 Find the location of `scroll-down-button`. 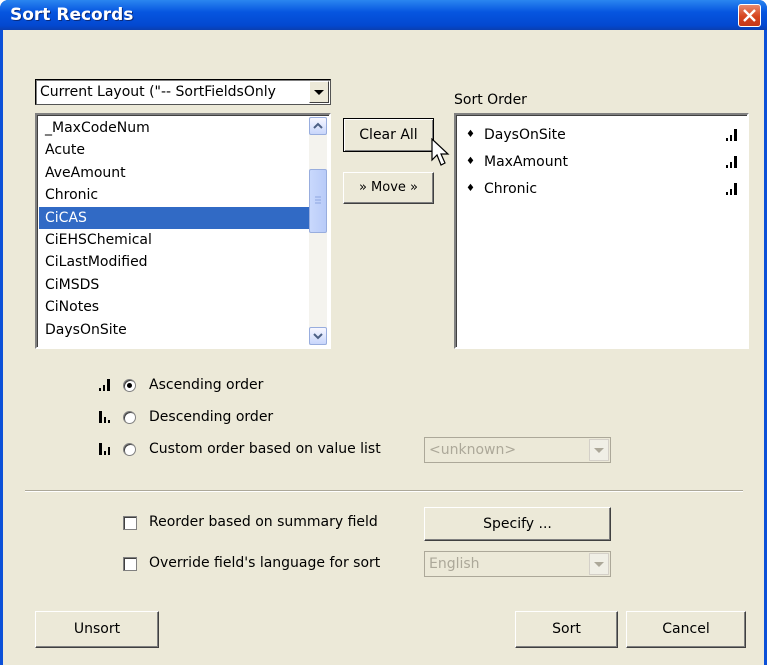

scroll-down-button is located at coordinates (318, 336).